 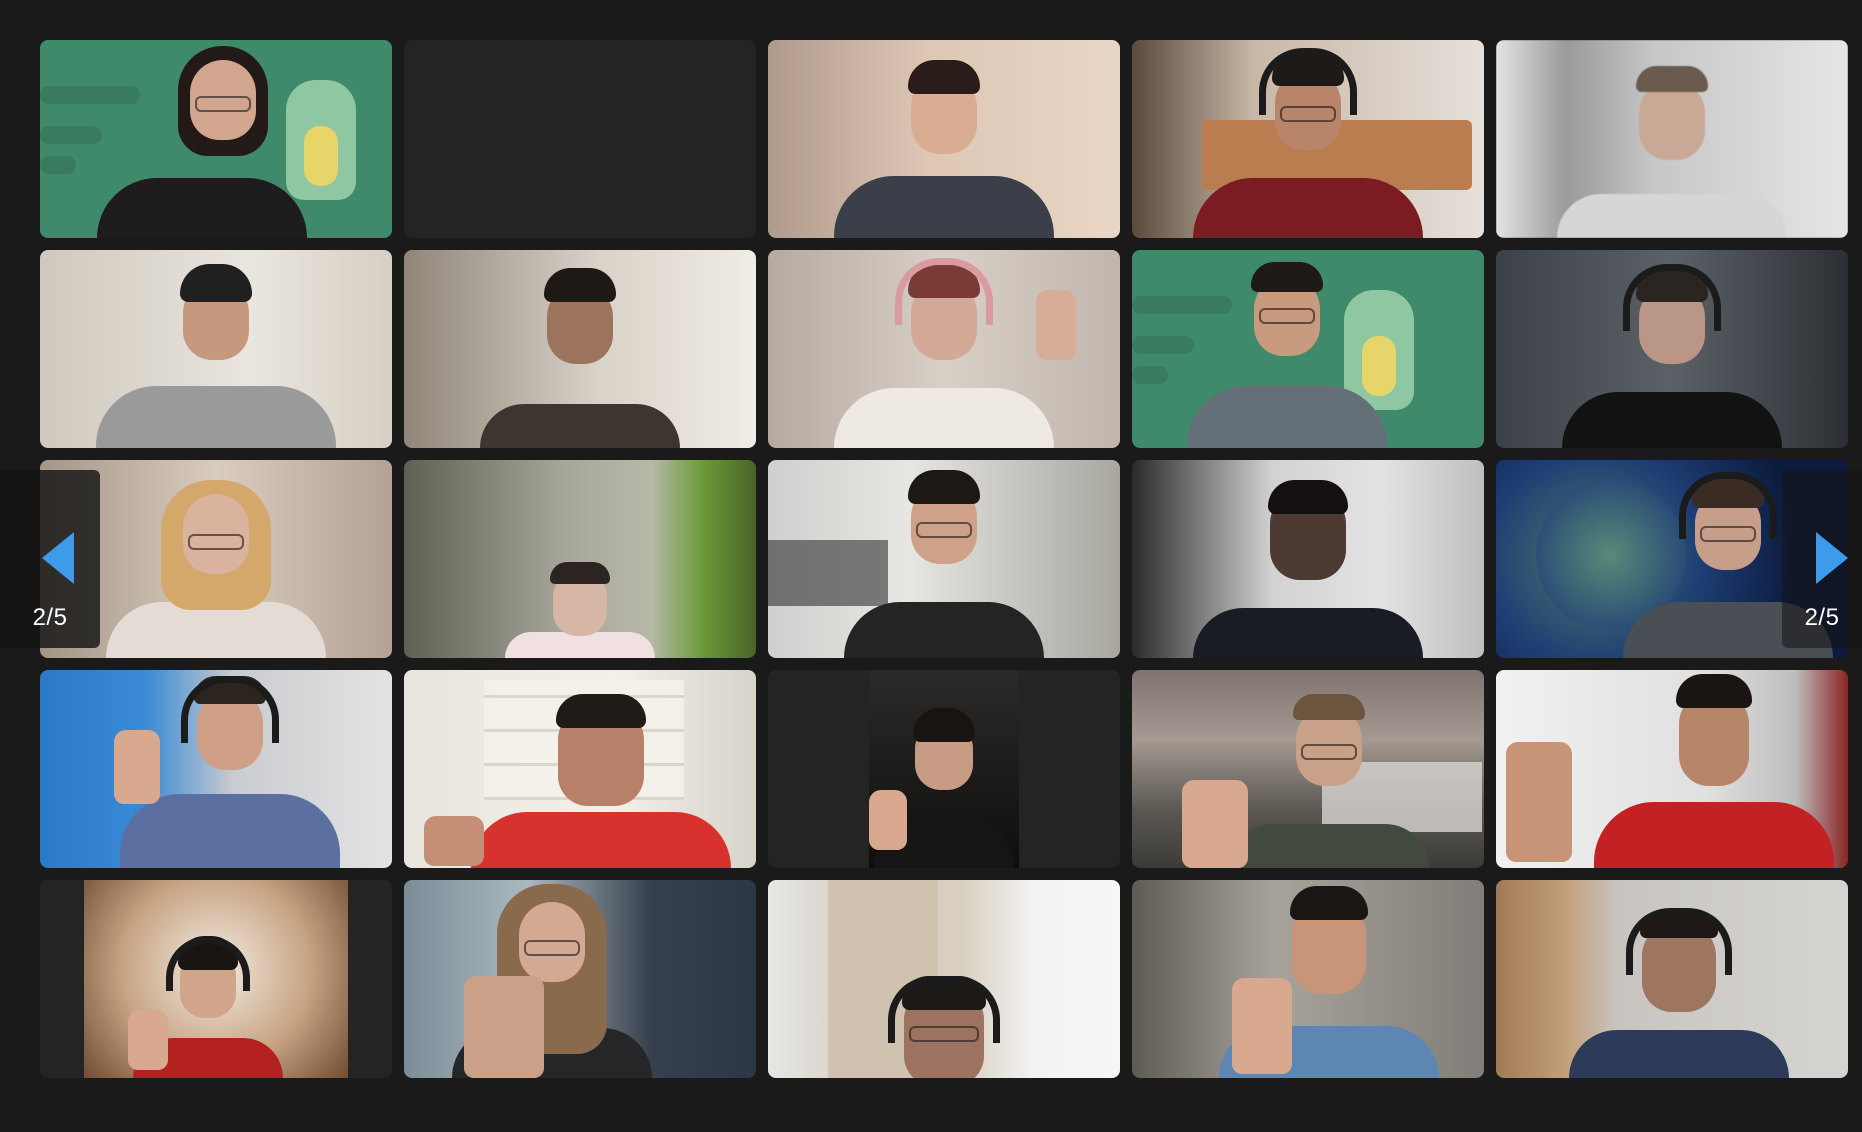 What do you see at coordinates (58, 558) in the screenshot?
I see `chevron-left-icon` at bounding box center [58, 558].